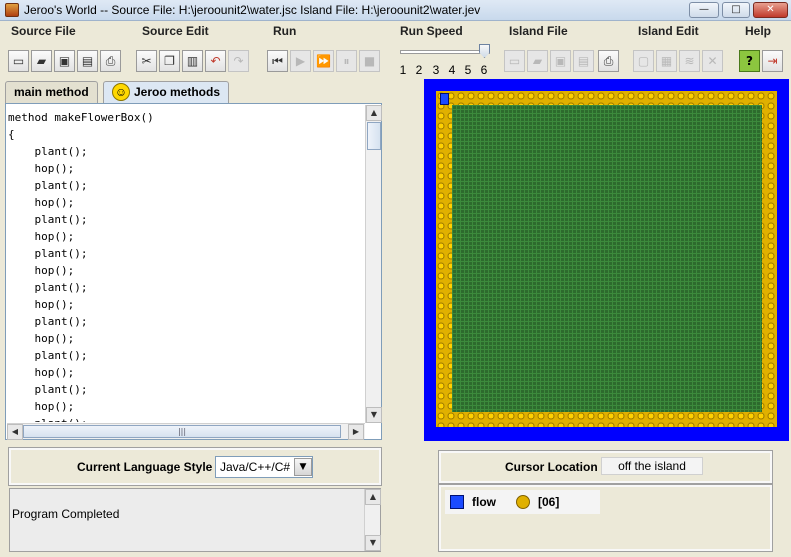 This screenshot has height=557, width=791. I want to click on tab-jeroo-methods: ☺ Jeroo methods, so click(166, 92).